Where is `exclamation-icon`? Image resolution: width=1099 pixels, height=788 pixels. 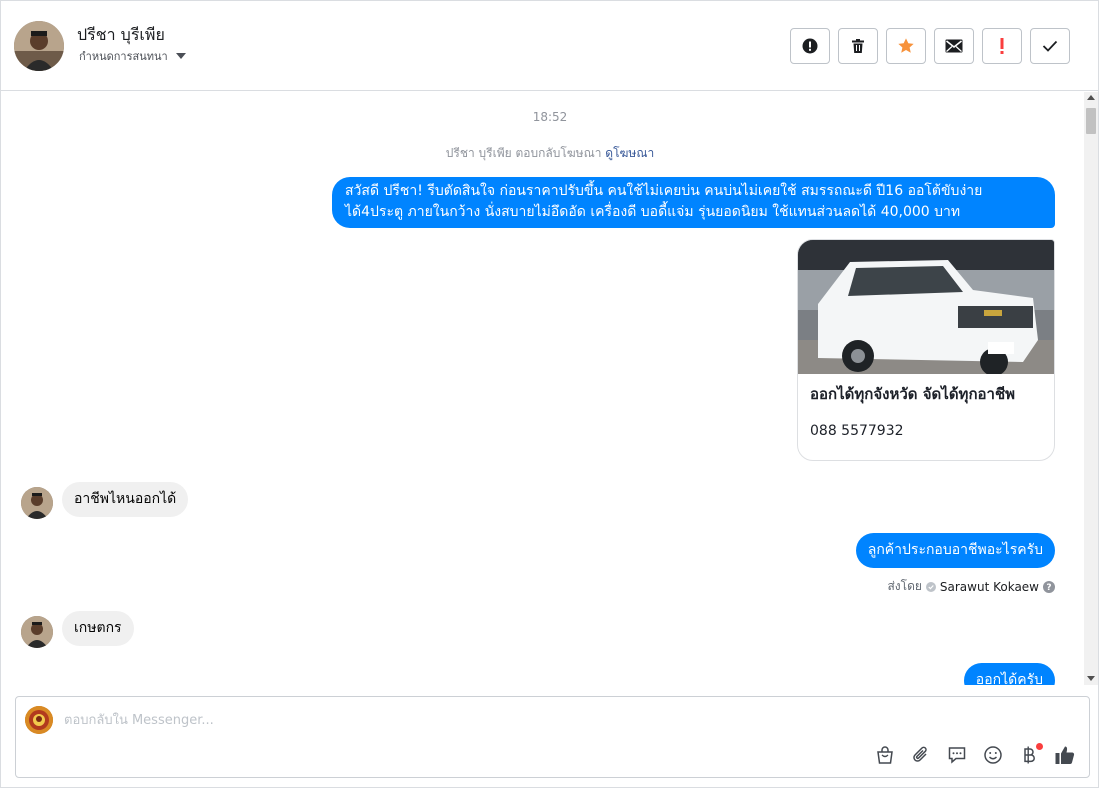
exclamation-icon is located at coordinates (1002, 46).